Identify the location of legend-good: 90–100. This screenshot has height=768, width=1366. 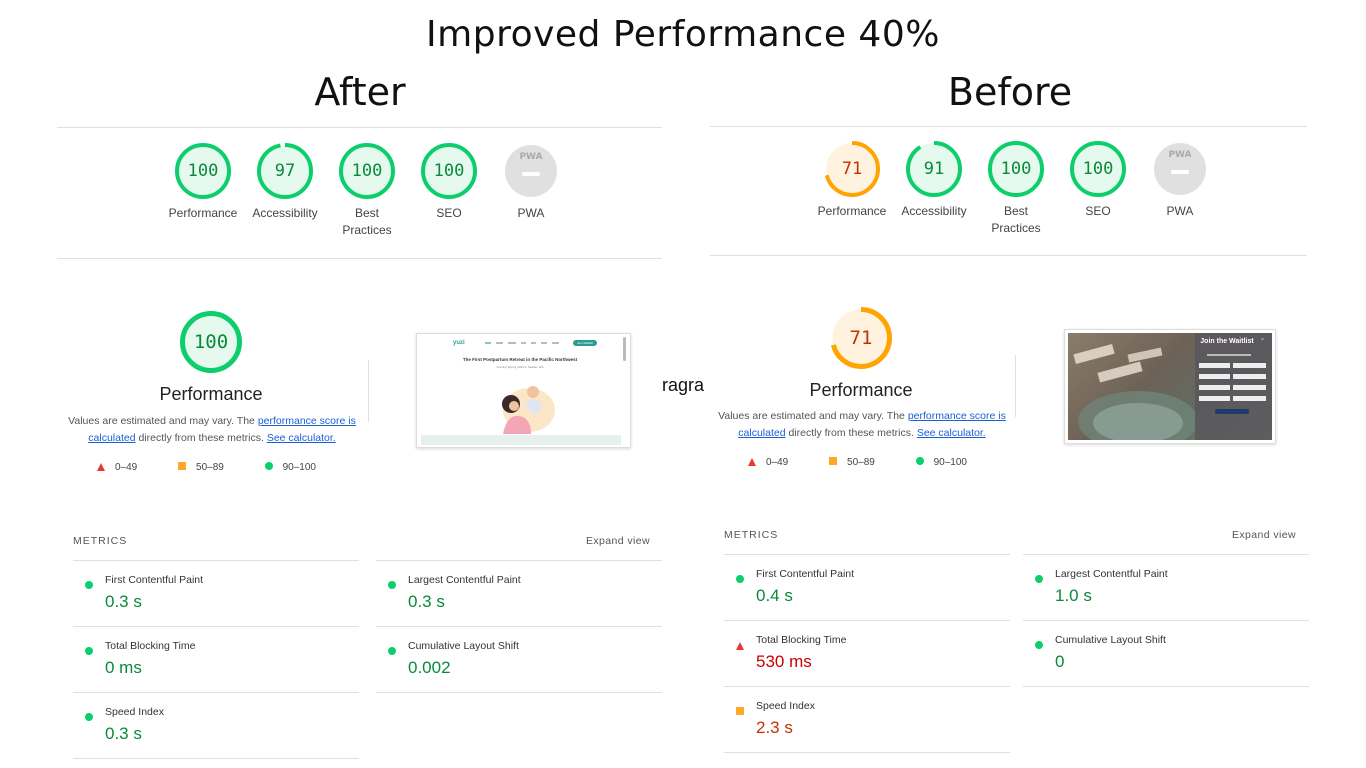
(299, 467).